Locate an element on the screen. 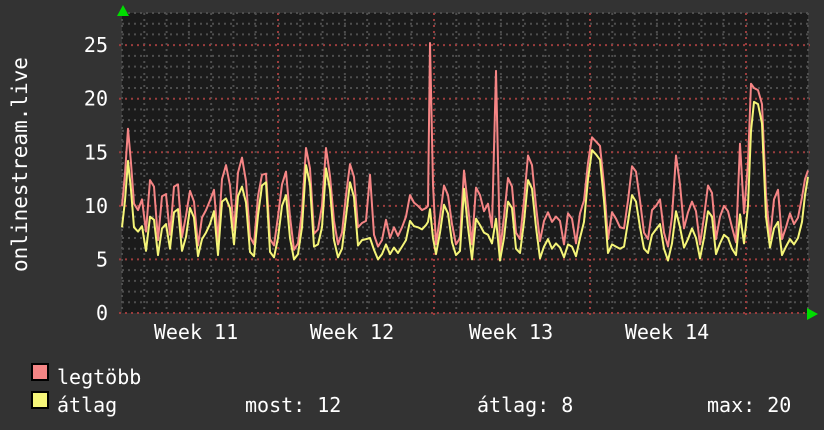 This screenshot has width=824, height=430. svg-text: Week 13 is located at coordinates (511, 332).